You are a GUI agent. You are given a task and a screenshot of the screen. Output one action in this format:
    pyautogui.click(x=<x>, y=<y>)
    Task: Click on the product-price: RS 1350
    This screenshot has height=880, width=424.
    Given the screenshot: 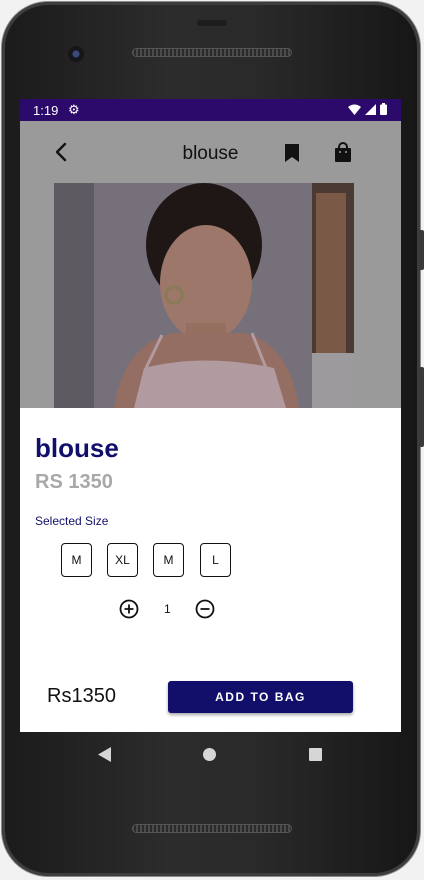 What is the action you would take?
    pyautogui.click(x=74, y=482)
    